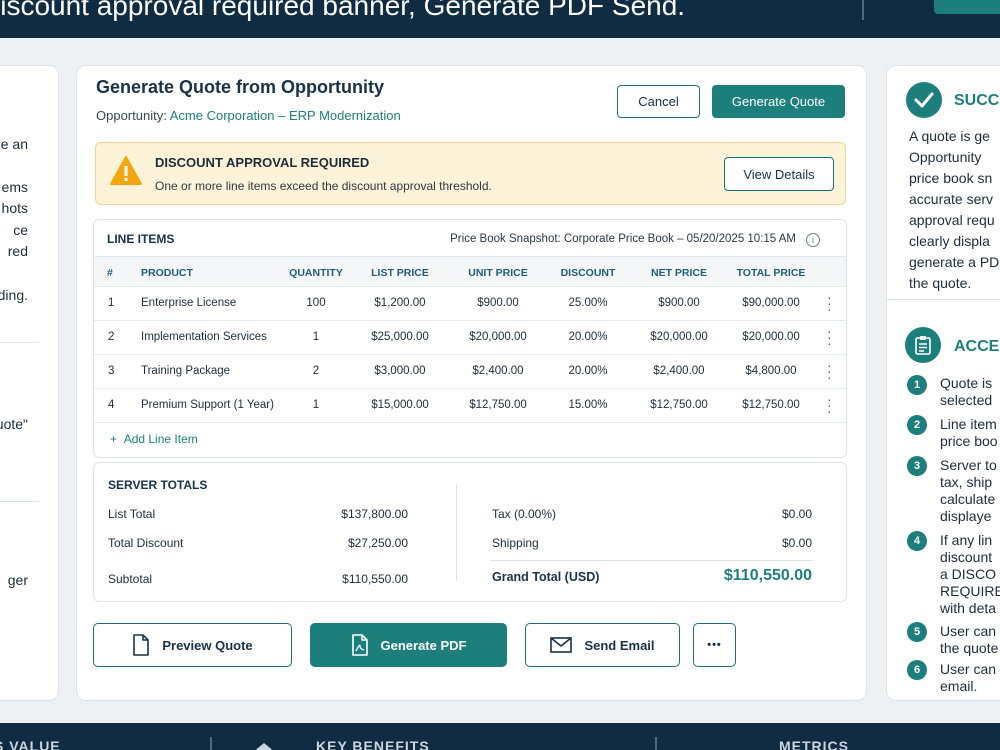  I want to click on step-text: Server to tax, ship calculate displaye, so click(968, 491).